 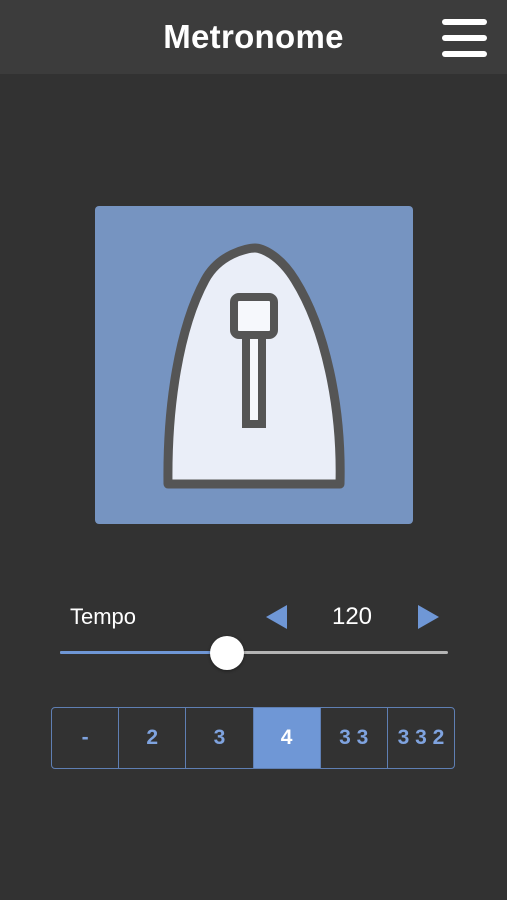 What do you see at coordinates (220, 738) in the screenshot?
I see `beat-pattern-option: 3` at bounding box center [220, 738].